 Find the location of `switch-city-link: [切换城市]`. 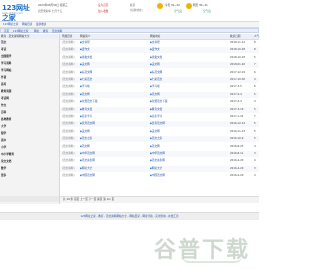

switch-city-link: [切换城市] is located at coordinates (136, 10).